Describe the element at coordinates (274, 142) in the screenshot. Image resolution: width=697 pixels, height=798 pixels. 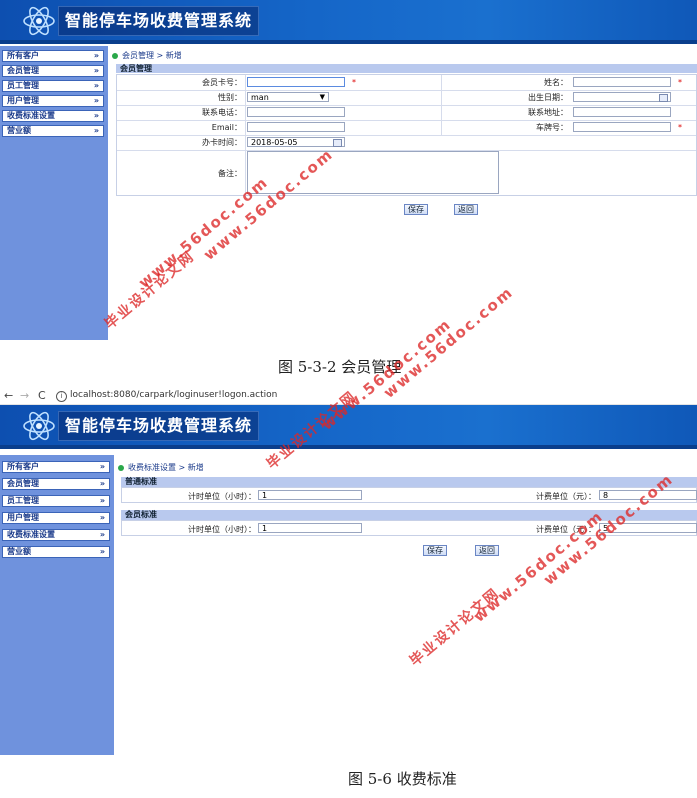
I see `card-date-value: 2018-05-05` at that location.